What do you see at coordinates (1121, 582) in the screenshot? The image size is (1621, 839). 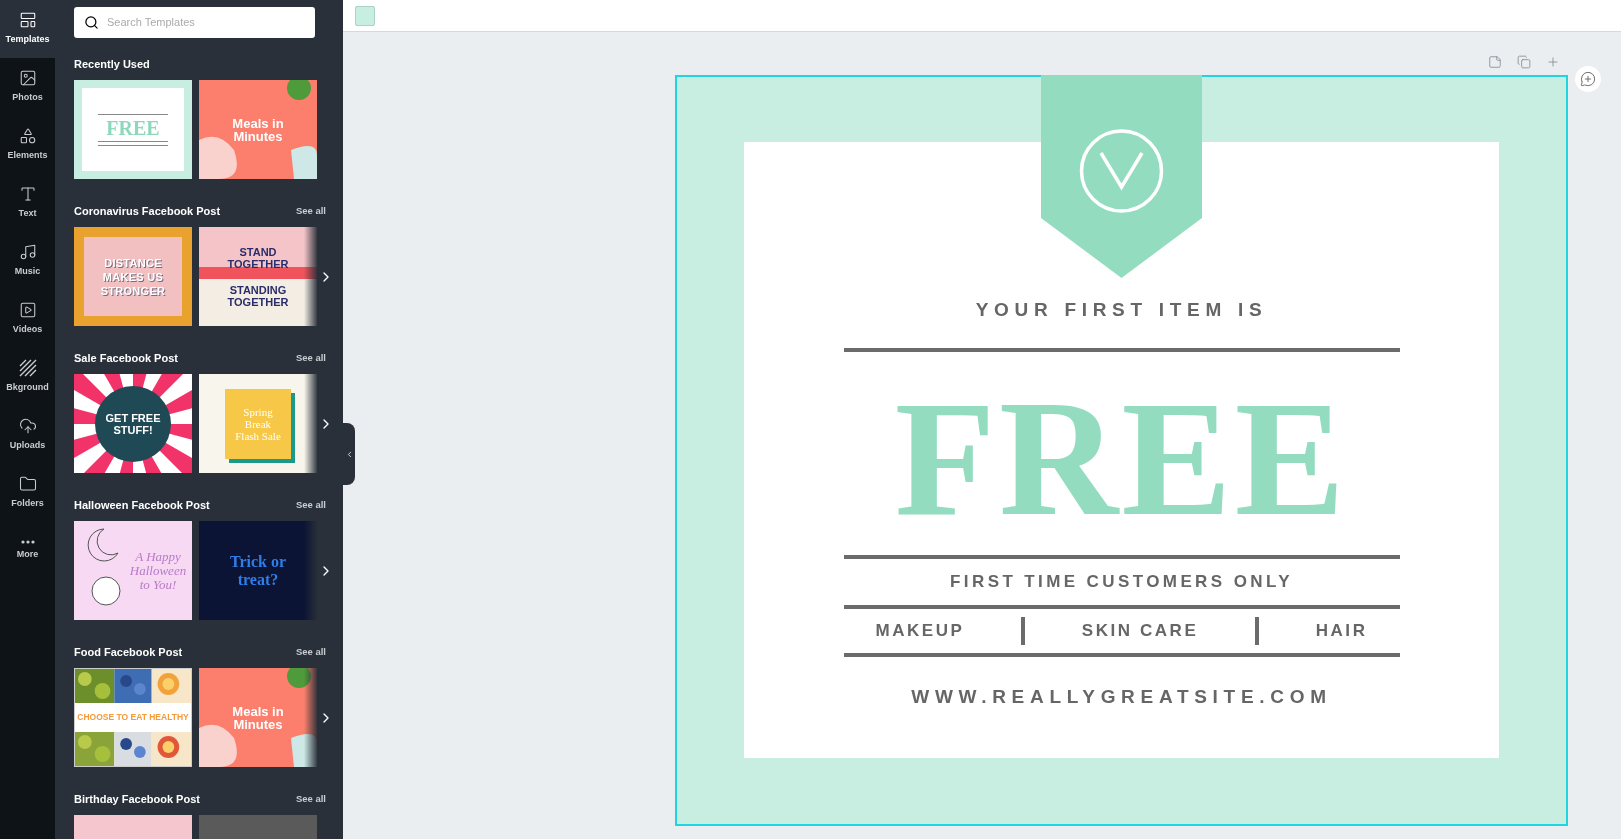 I see `design-subline: FIRST TIME CUSTOMERS ONLY` at bounding box center [1121, 582].